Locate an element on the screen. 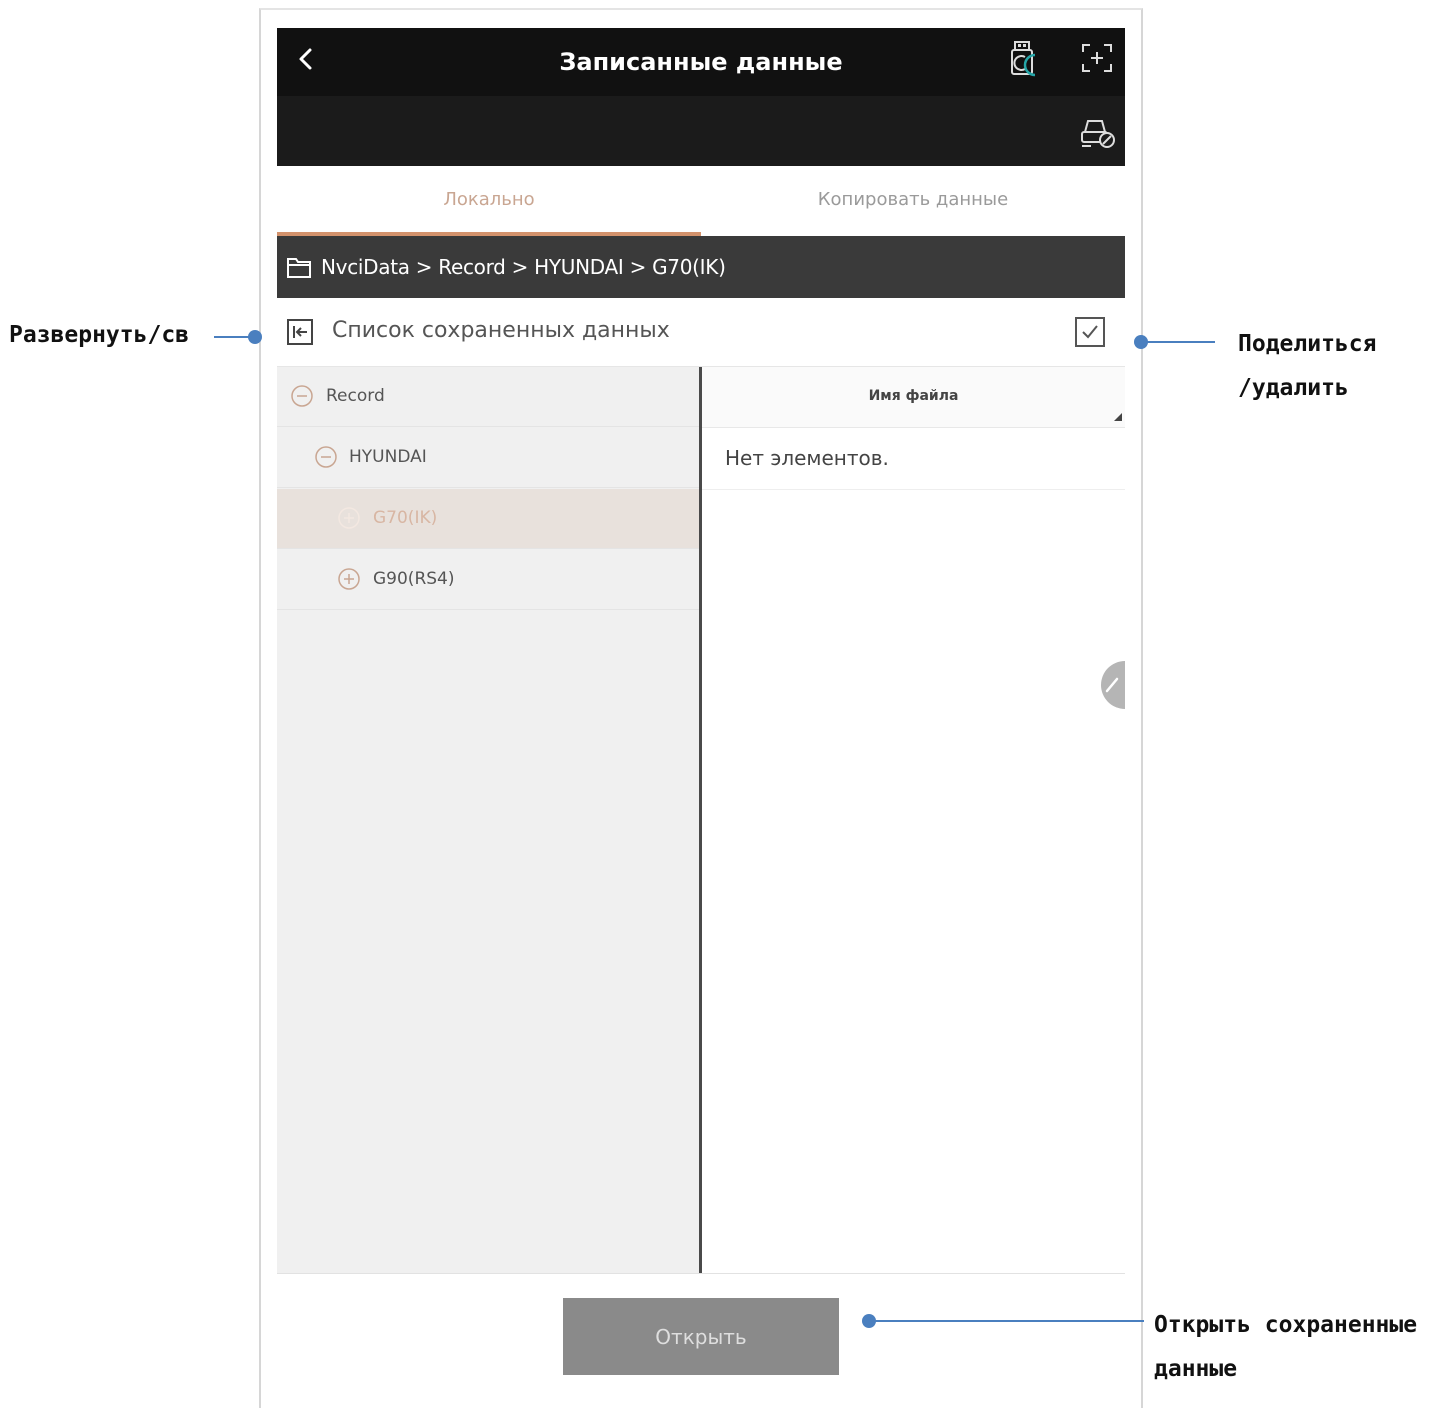 The width and height of the screenshot is (1450, 1408). capture-frame-icon is located at coordinates (1097, 58).